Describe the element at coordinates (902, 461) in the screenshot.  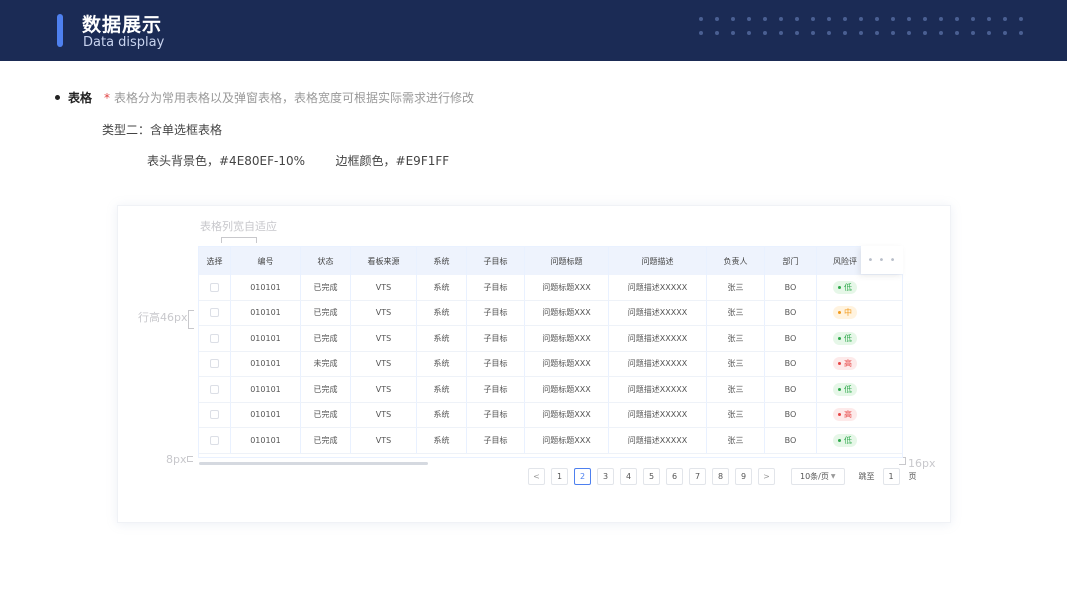
I see `right-gap-bracket` at that location.